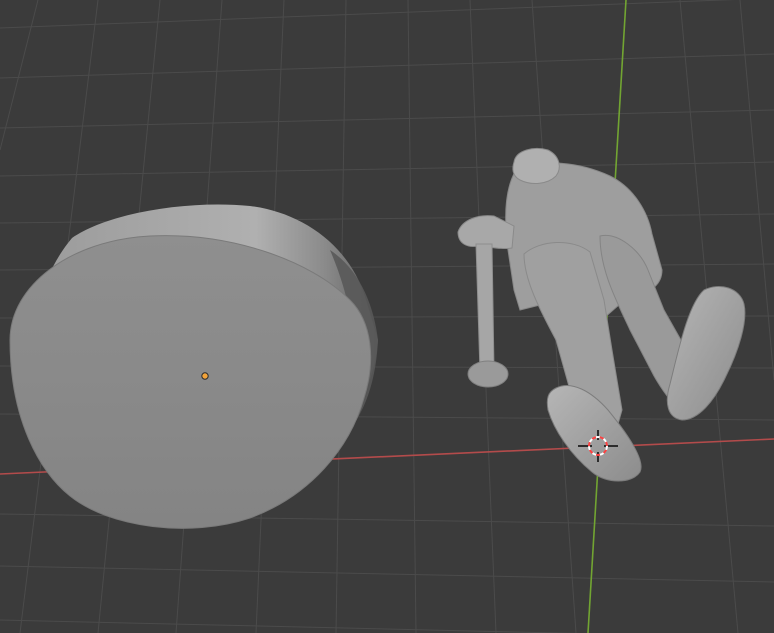 The image size is (774, 633). Describe the element at coordinates (488, 374) in the screenshot. I see `figure-cane-tip` at that location.